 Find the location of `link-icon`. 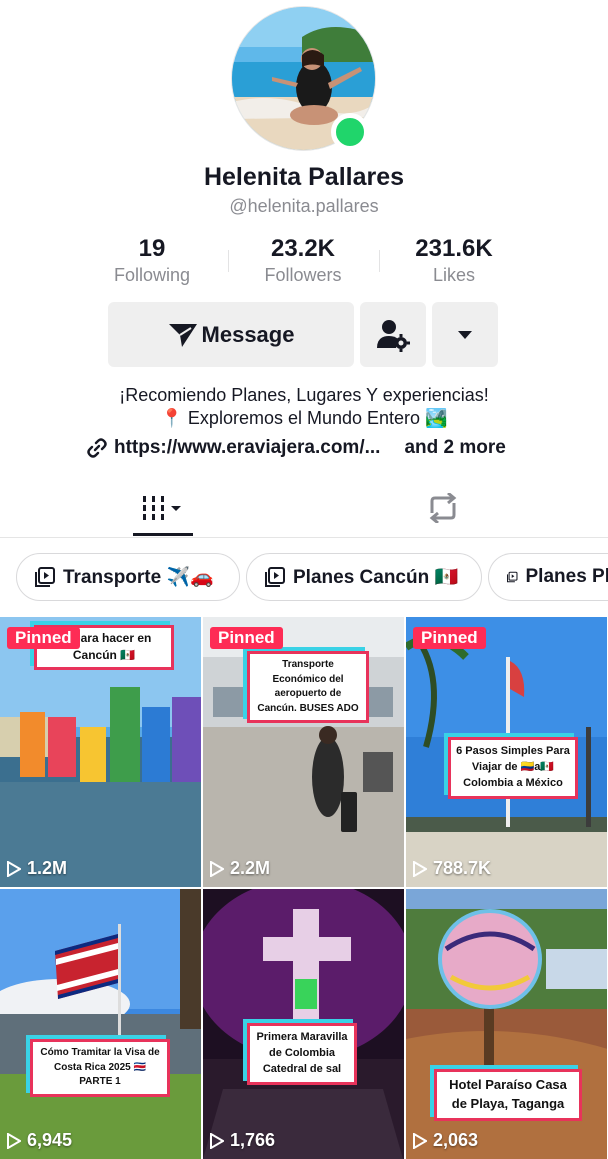

link-icon is located at coordinates (97, 448).